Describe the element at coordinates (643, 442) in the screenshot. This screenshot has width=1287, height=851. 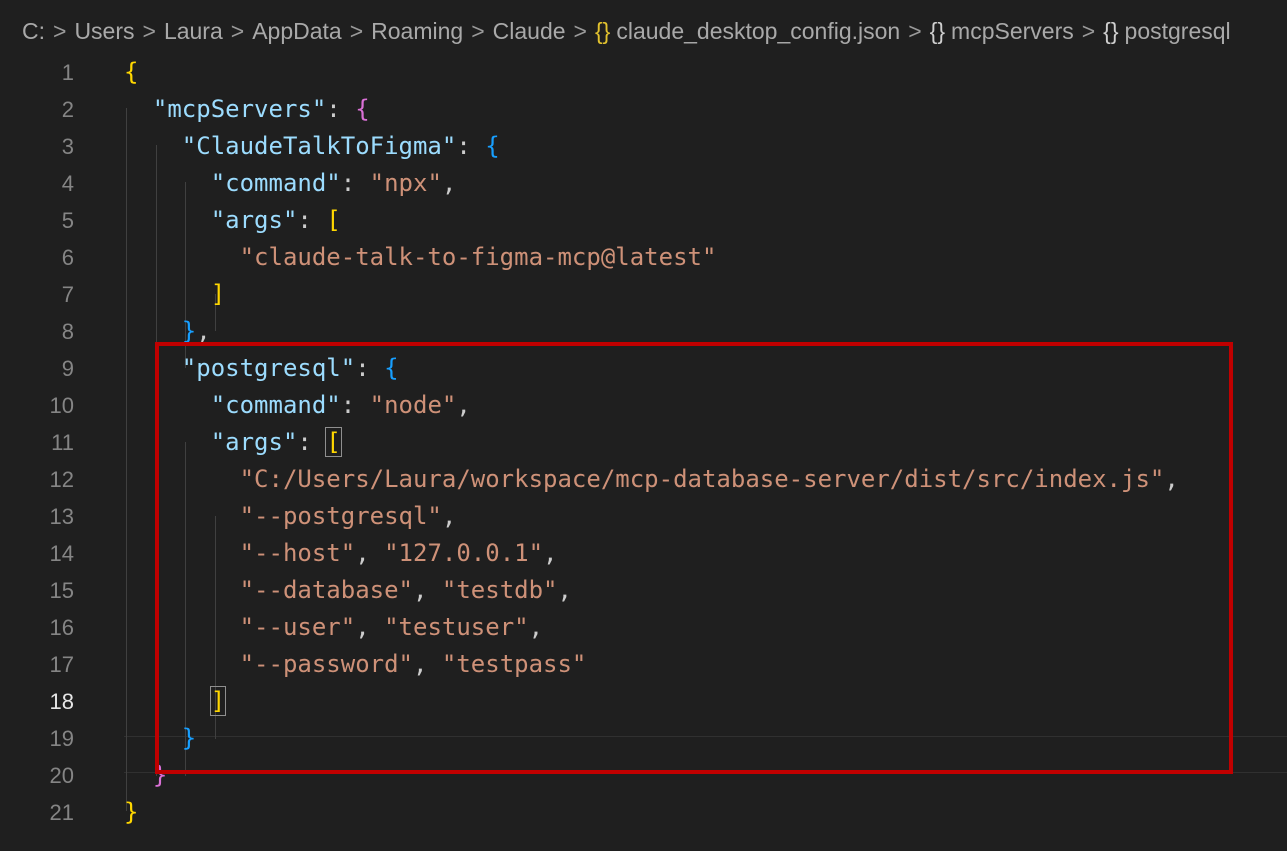
I see `code-line: 11 "args": [` at that location.